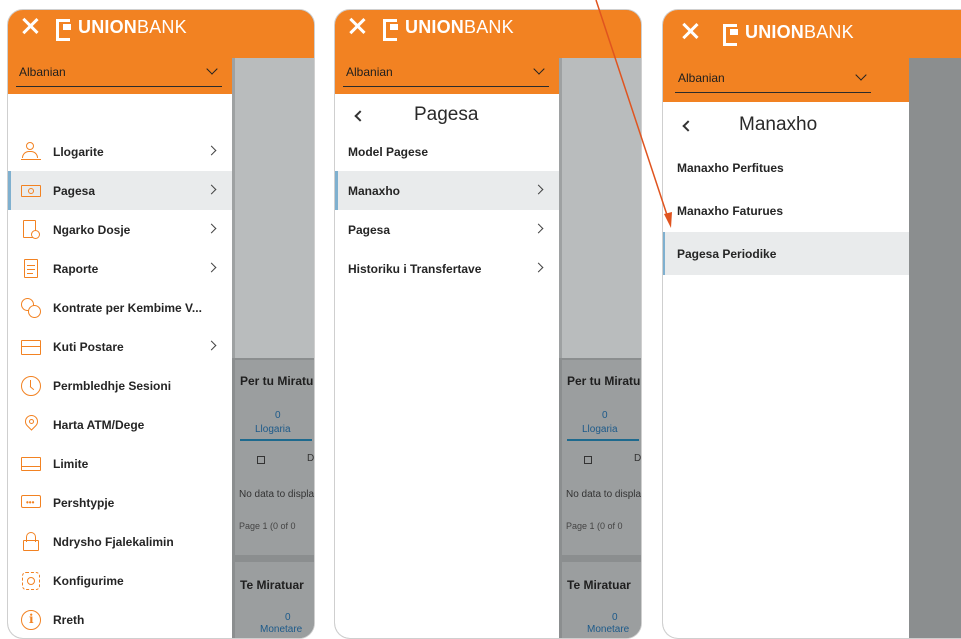  I want to click on menu-item-rreth: i Rreth, so click(120, 619).